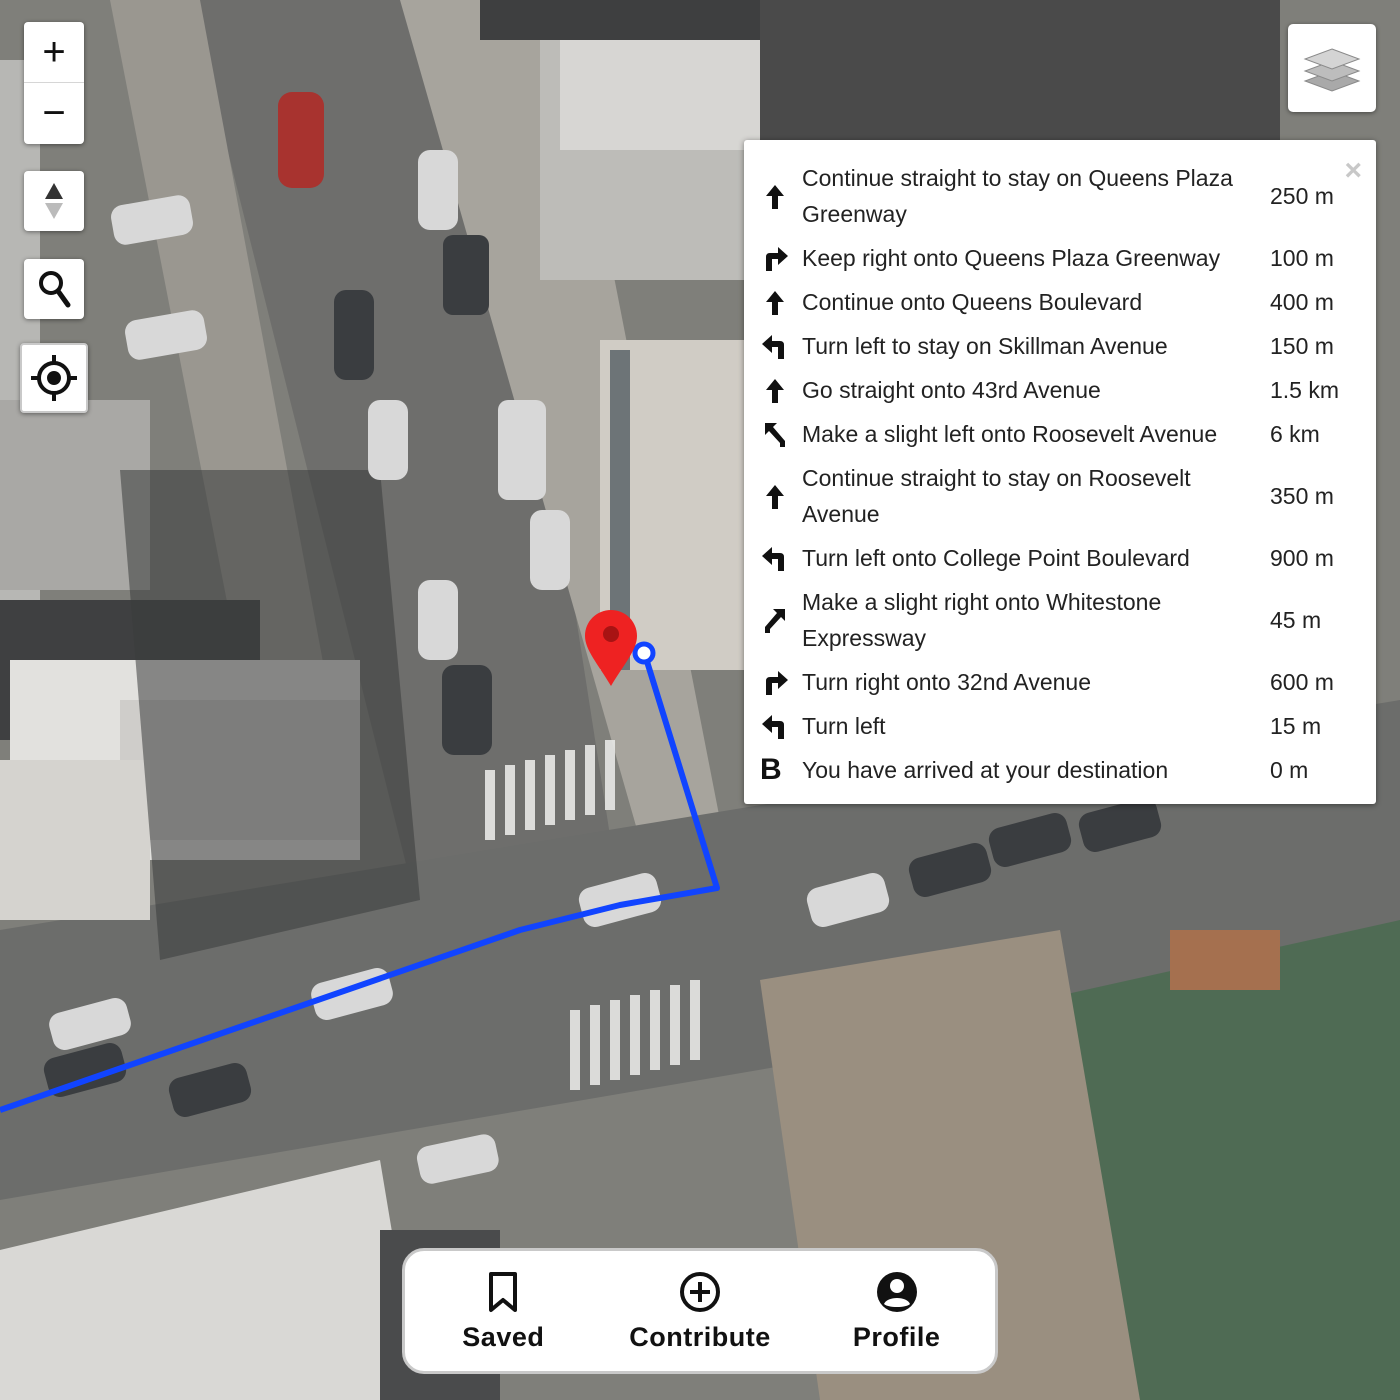 This screenshot has width=1400, height=1400. I want to click on bookmark-icon, so click(503, 1291).